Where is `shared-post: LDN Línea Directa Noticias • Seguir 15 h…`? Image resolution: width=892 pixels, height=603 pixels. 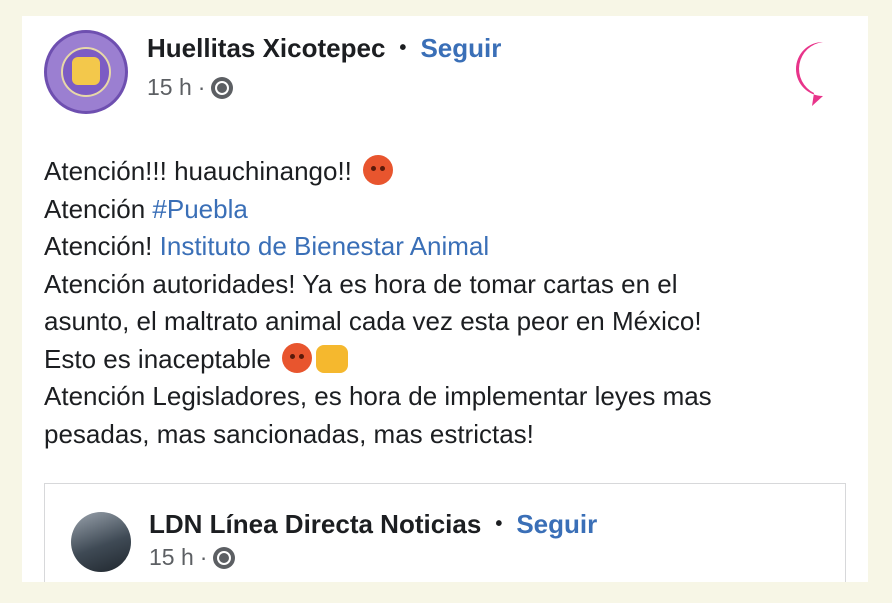 shared-post: LDN Línea Directa Noticias • Seguir 15 h… is located at coordinates (445, 532).